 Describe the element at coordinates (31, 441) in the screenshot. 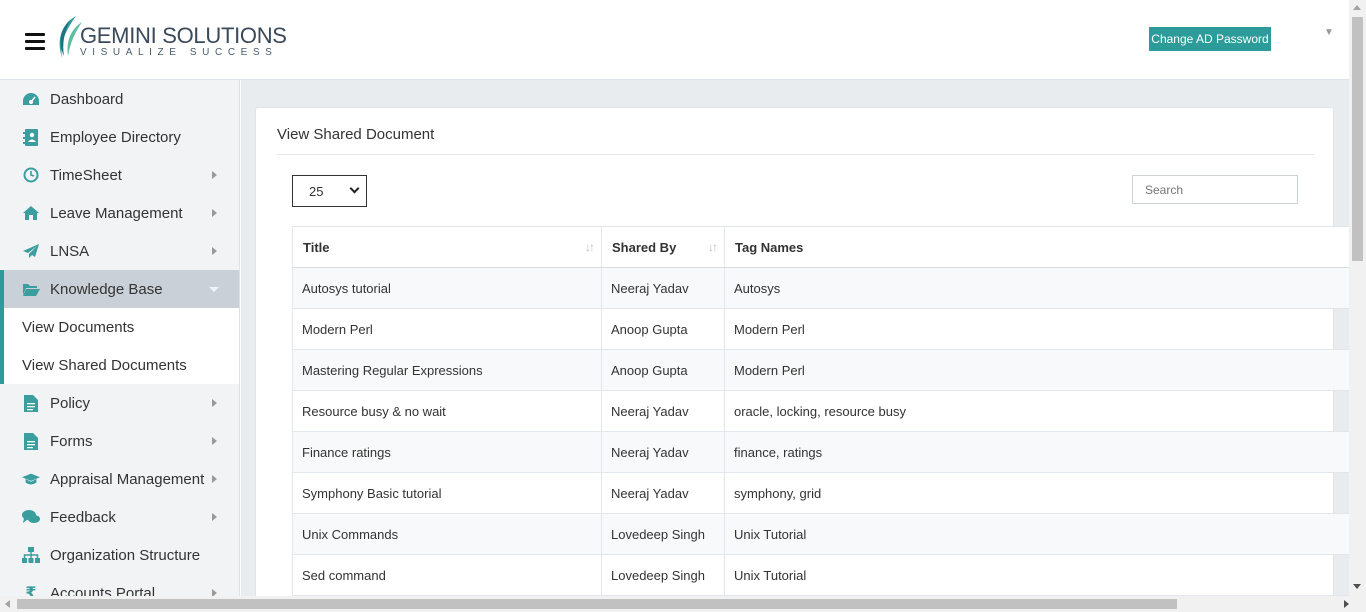

I see `file-text-icon` at that location.